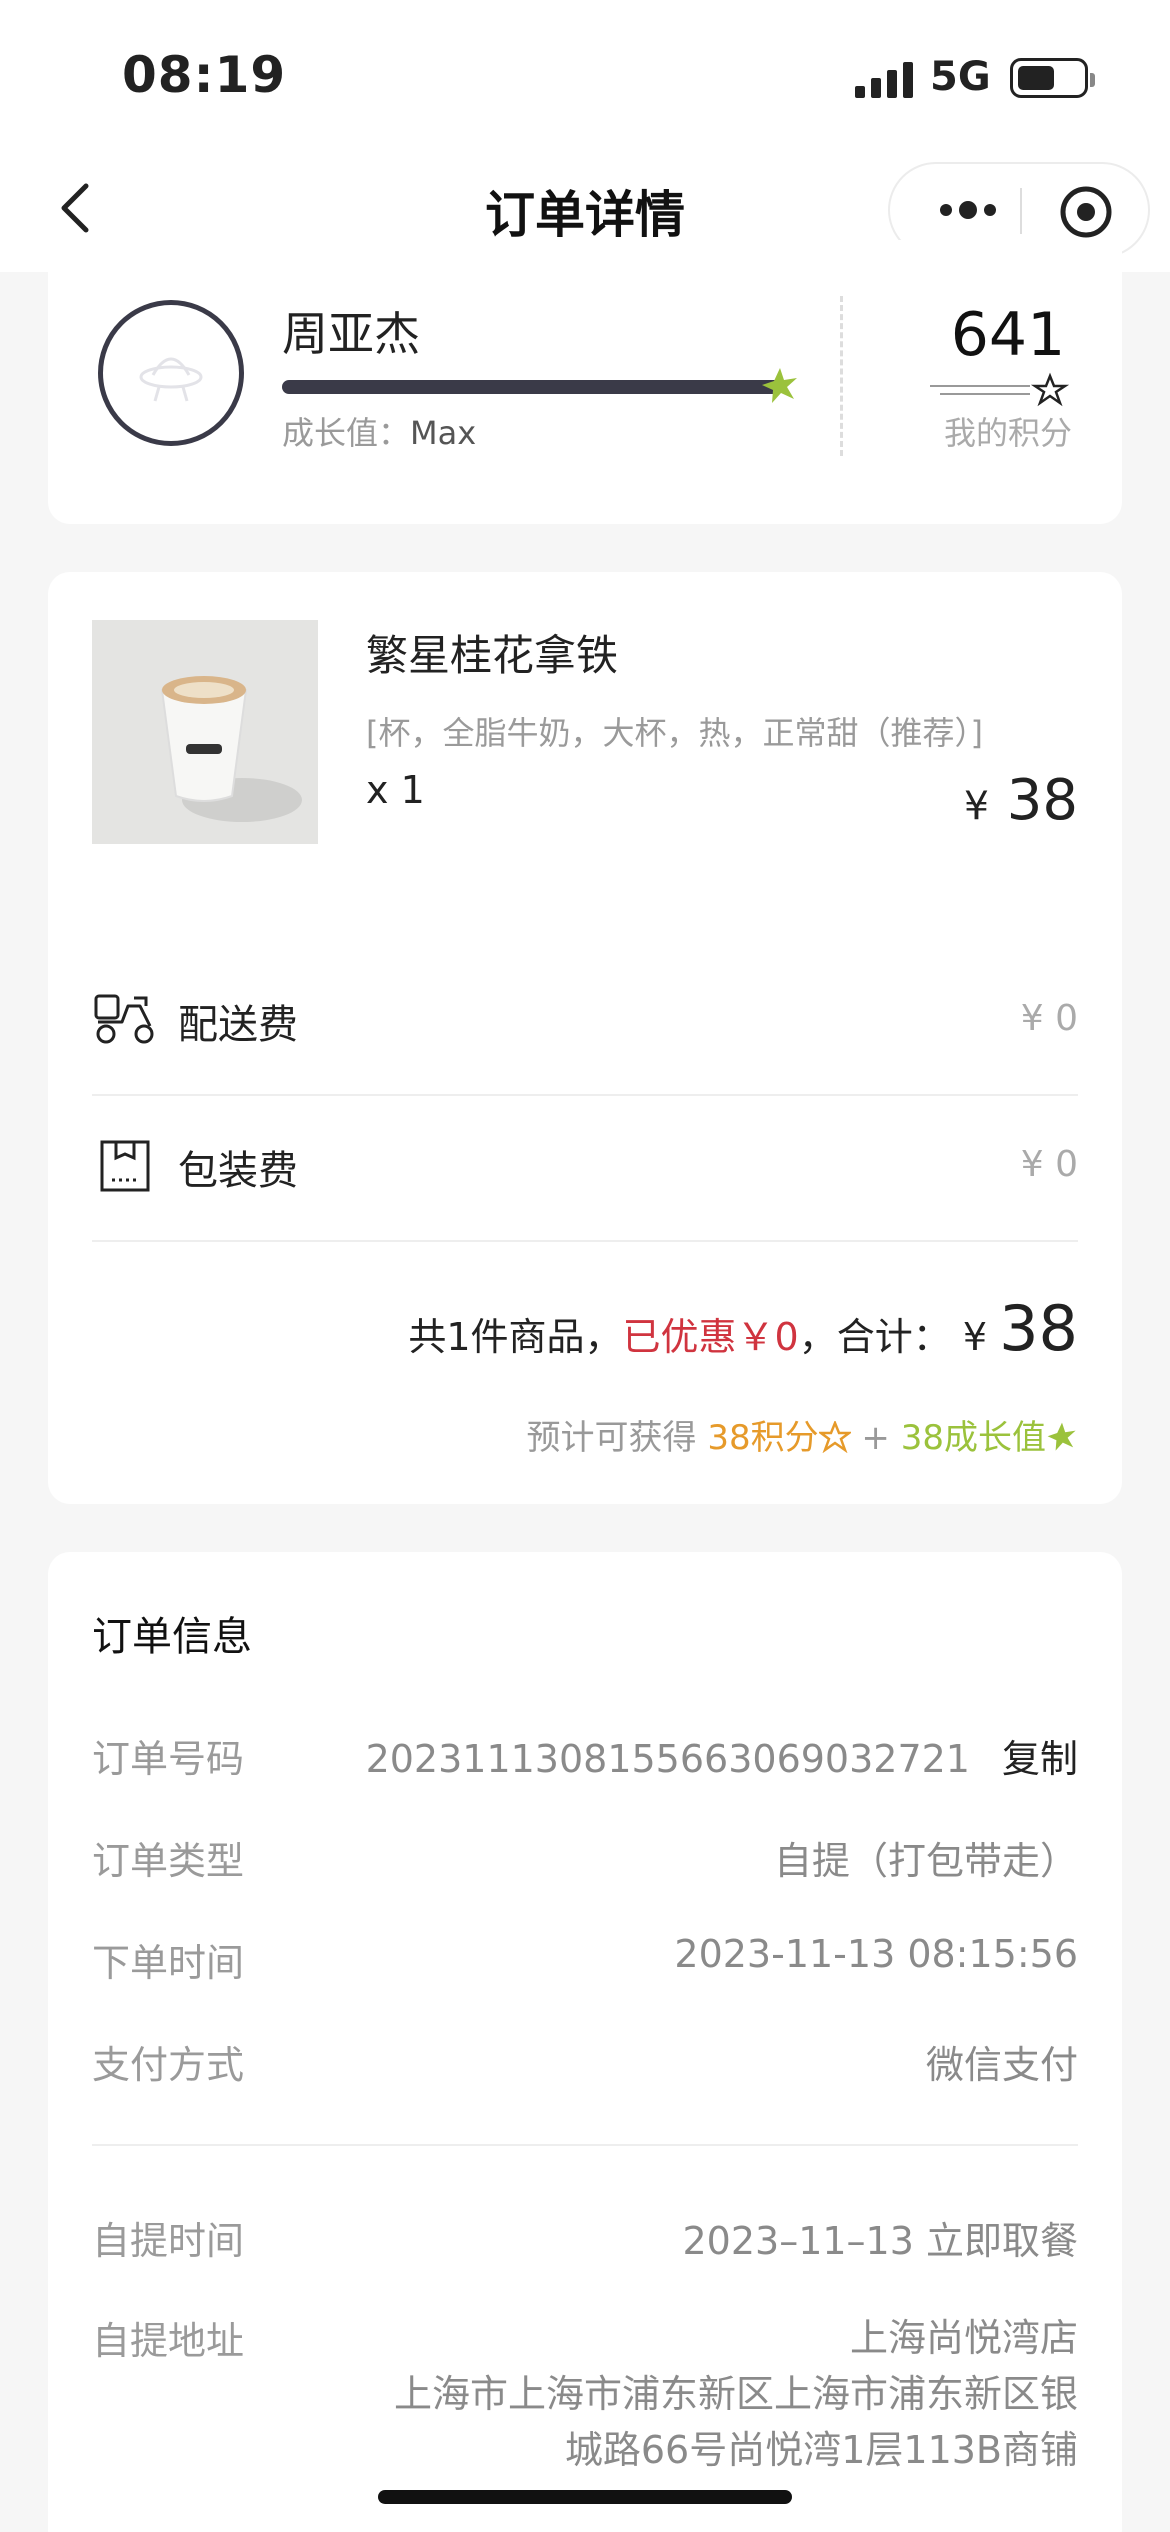  I want to click on network-type: 5G, so click(960, 77).